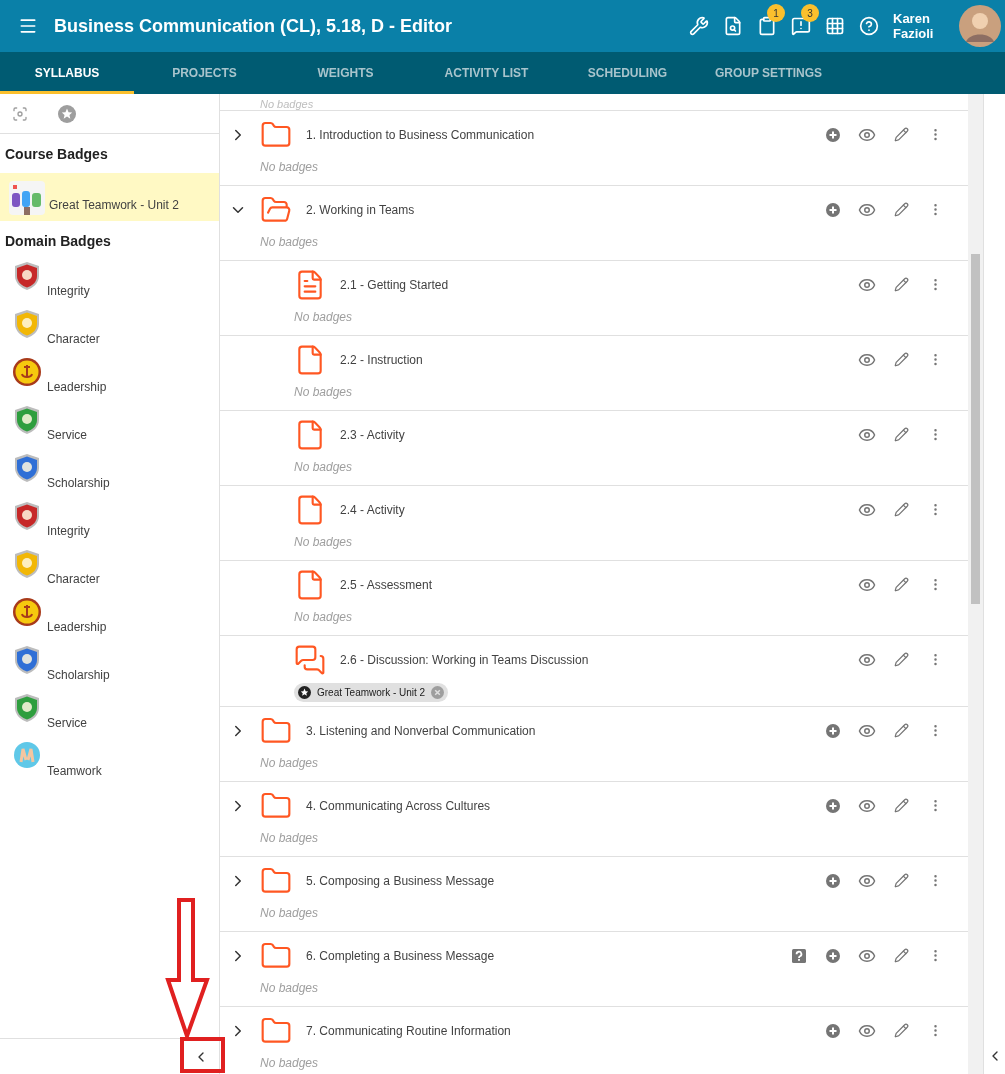  Describe the element at coordinates (699, 26) in the screenshot. I see `wrench-icon` at that location.